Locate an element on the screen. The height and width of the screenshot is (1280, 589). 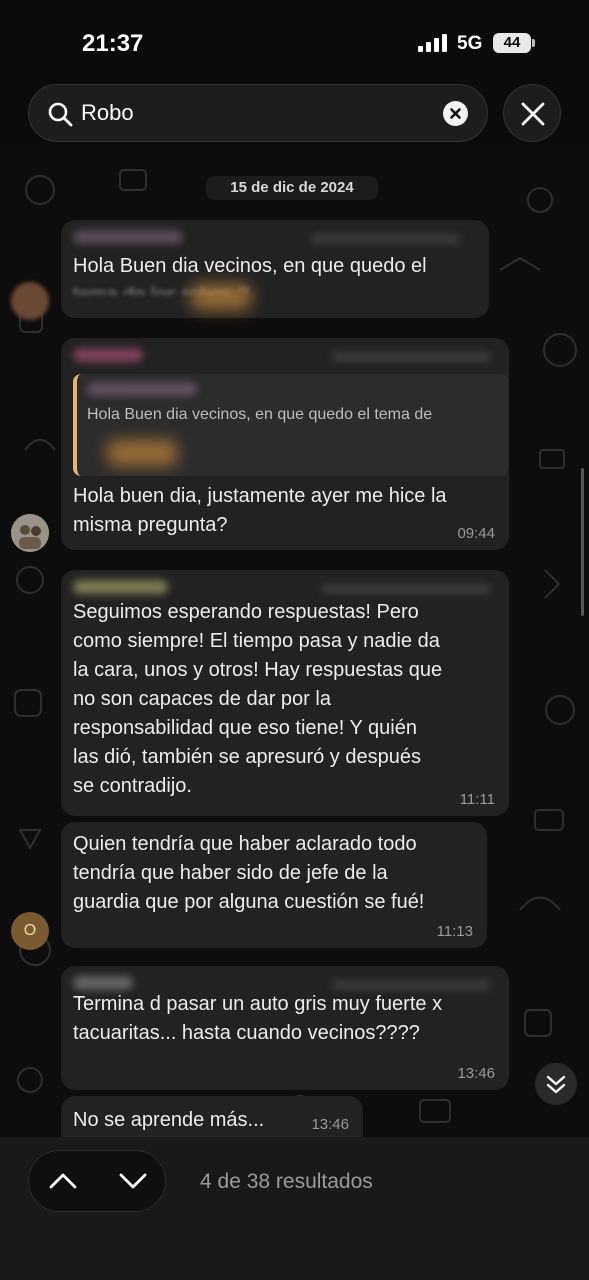
avatar-photo-icon is located at coordinates (30, 533).